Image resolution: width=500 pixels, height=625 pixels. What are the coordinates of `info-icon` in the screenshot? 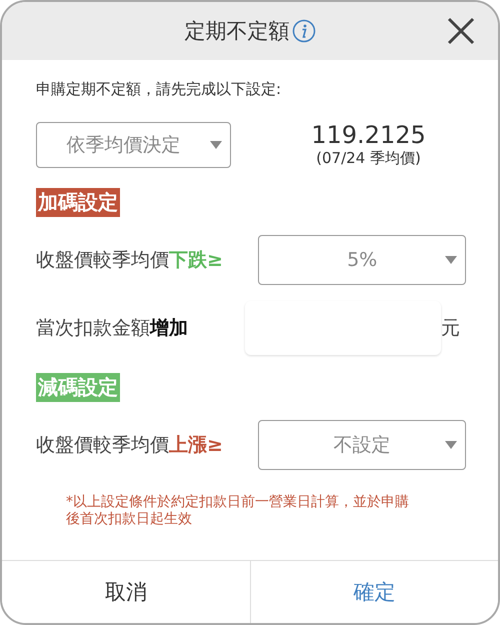 It's located at (304, 31).